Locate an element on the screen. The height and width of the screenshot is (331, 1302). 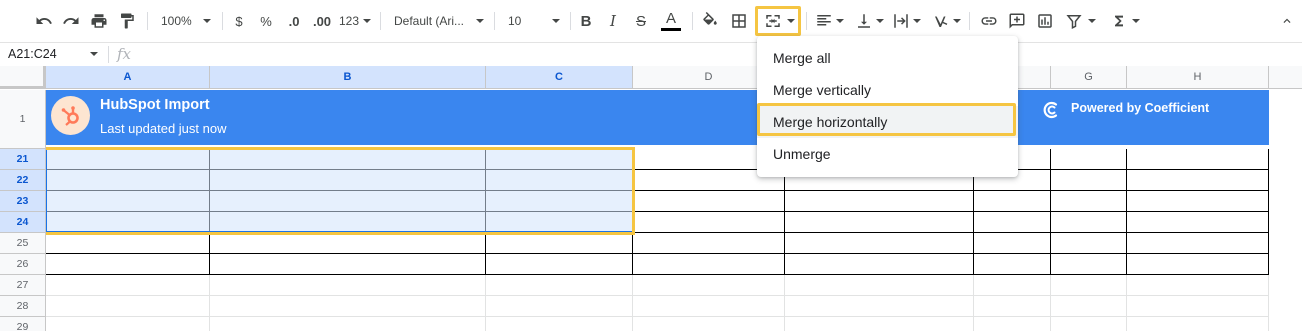
row-header-27: 27 is located at coordinates (23, 285).